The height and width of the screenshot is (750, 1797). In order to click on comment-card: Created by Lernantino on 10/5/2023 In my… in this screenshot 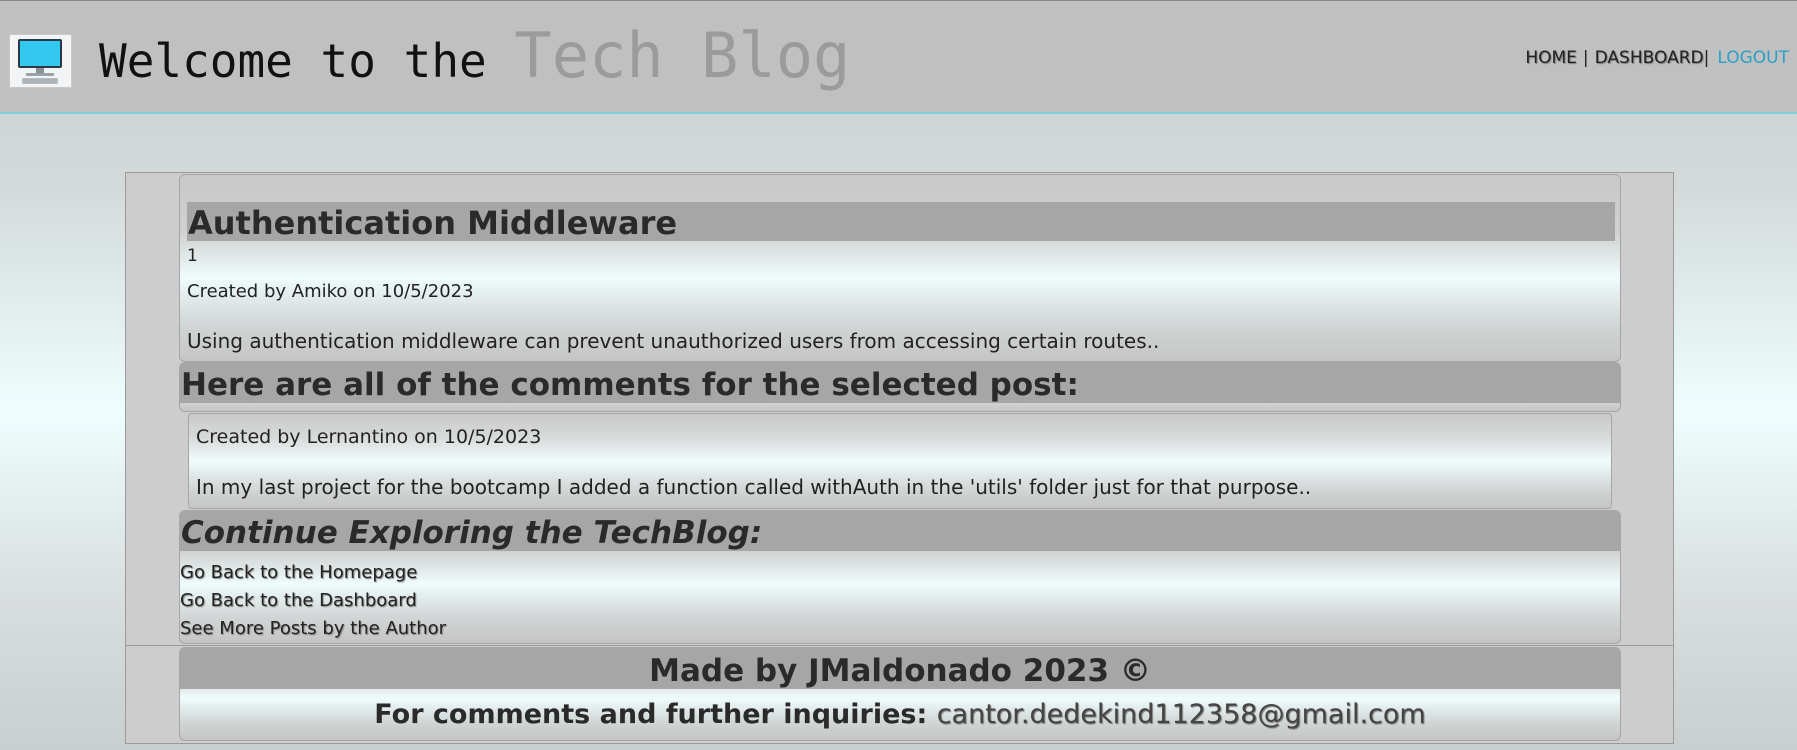, I will do `click(900, 461)`.